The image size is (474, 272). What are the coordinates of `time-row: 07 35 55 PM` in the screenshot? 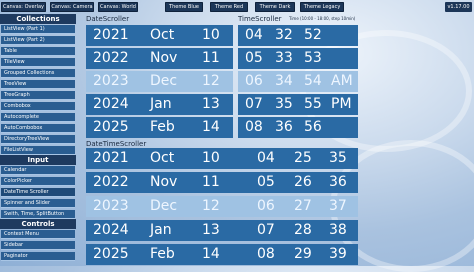 It's located at (298, 104).